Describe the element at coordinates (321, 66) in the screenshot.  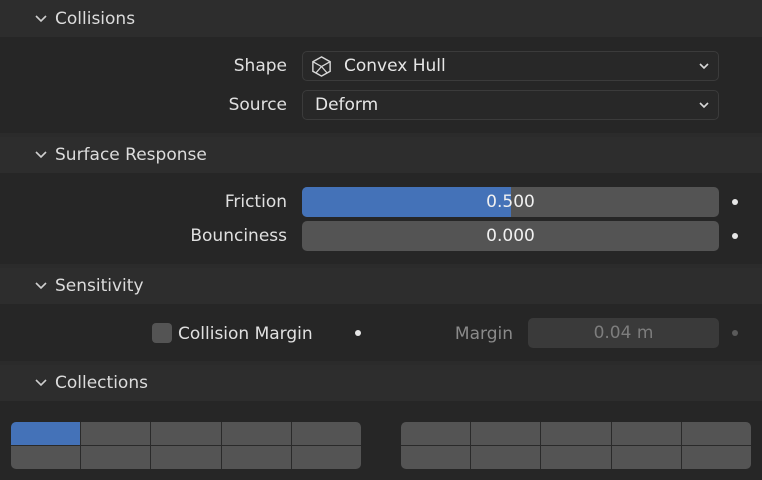
I see `convex-hull-icon` at that location.